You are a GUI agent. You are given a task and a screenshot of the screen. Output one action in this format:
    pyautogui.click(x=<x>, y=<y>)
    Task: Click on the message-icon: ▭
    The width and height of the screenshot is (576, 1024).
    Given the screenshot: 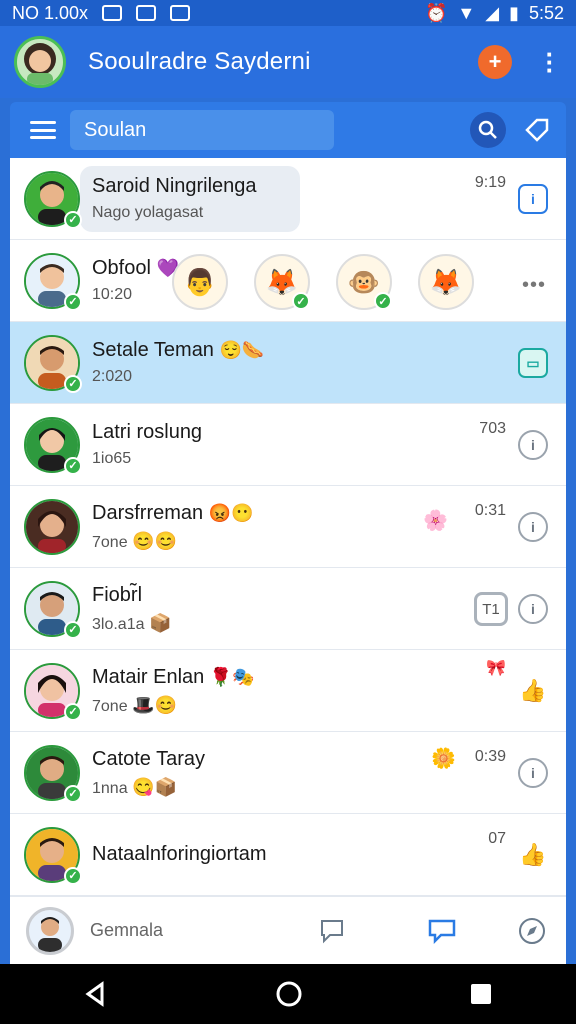 What is the action you would take?
    pyautogui.click(x=533, y=363)
    